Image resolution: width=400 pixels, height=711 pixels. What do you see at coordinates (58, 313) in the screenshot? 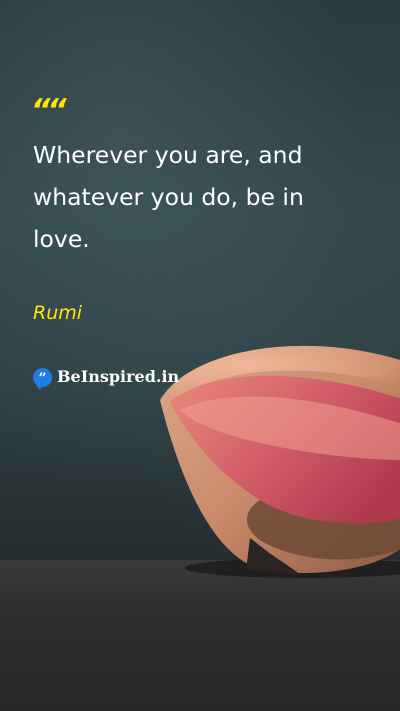
I see `quote-author: Rumi` at bounding box center [58, 313].